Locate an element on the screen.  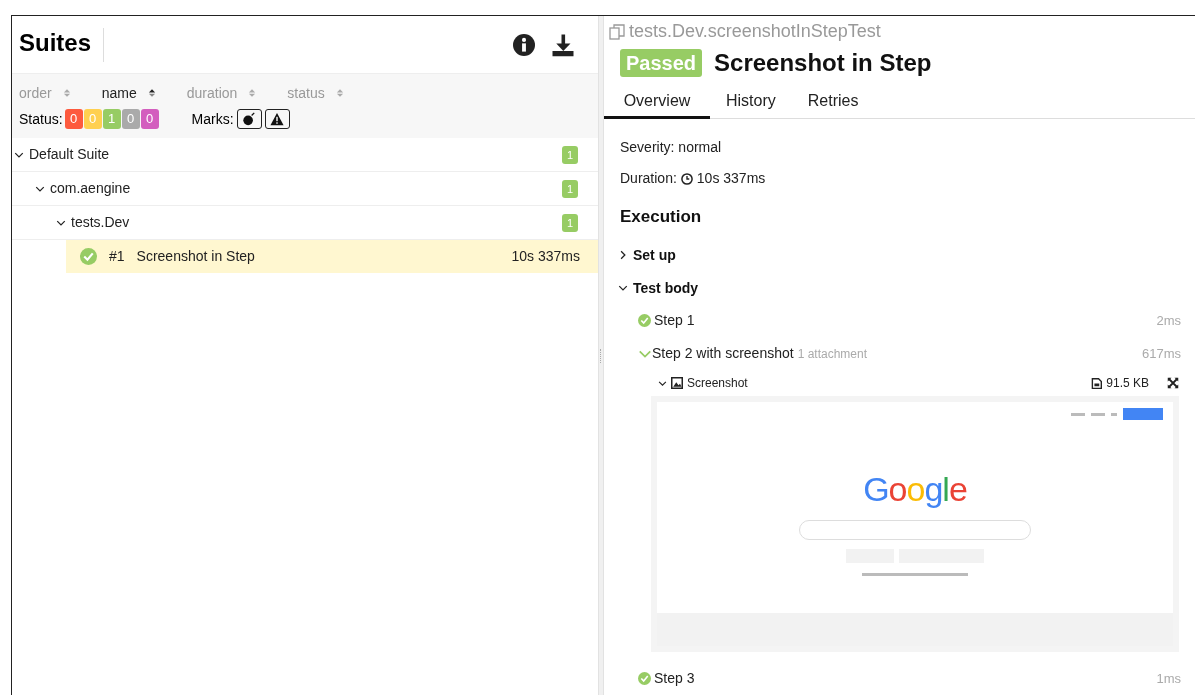
bomb-toggle is located at coordinates (249, 119).